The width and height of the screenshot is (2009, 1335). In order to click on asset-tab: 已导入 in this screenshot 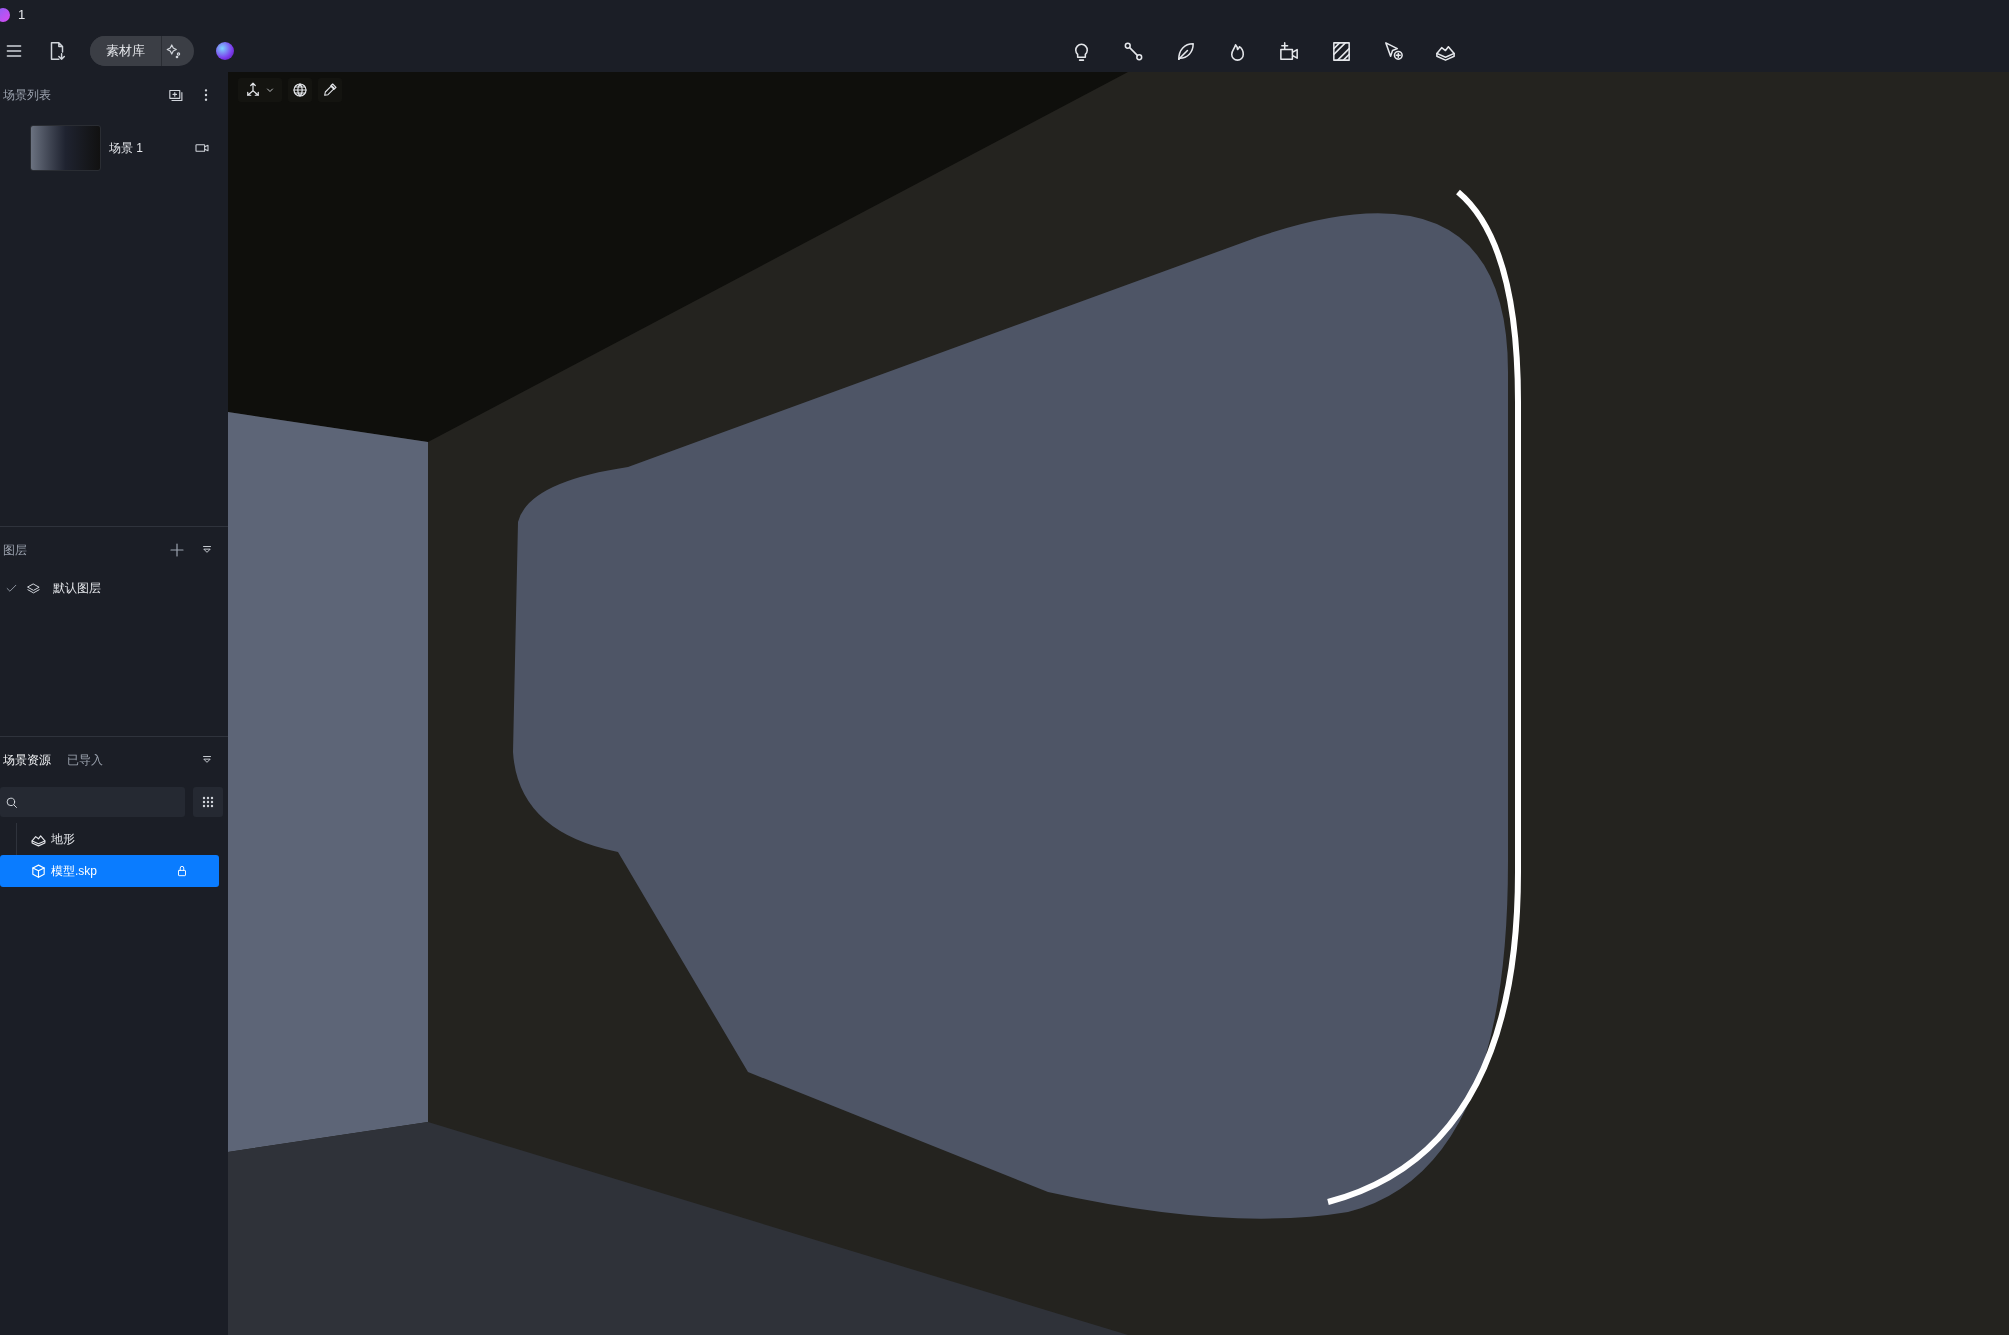, I will do `click(85, 760)`.